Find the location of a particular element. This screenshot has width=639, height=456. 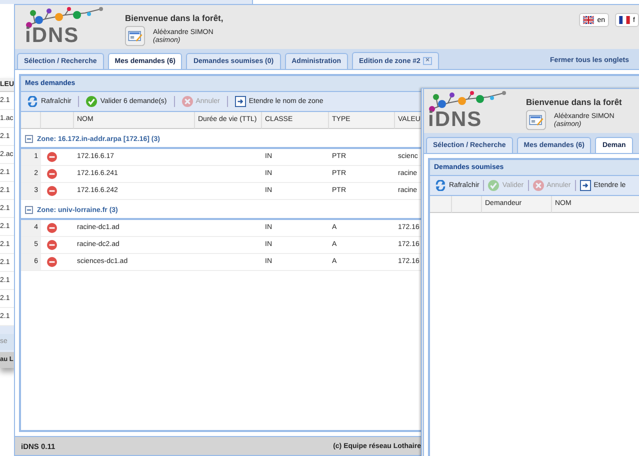

column-header is located at coordinates (467, 204).